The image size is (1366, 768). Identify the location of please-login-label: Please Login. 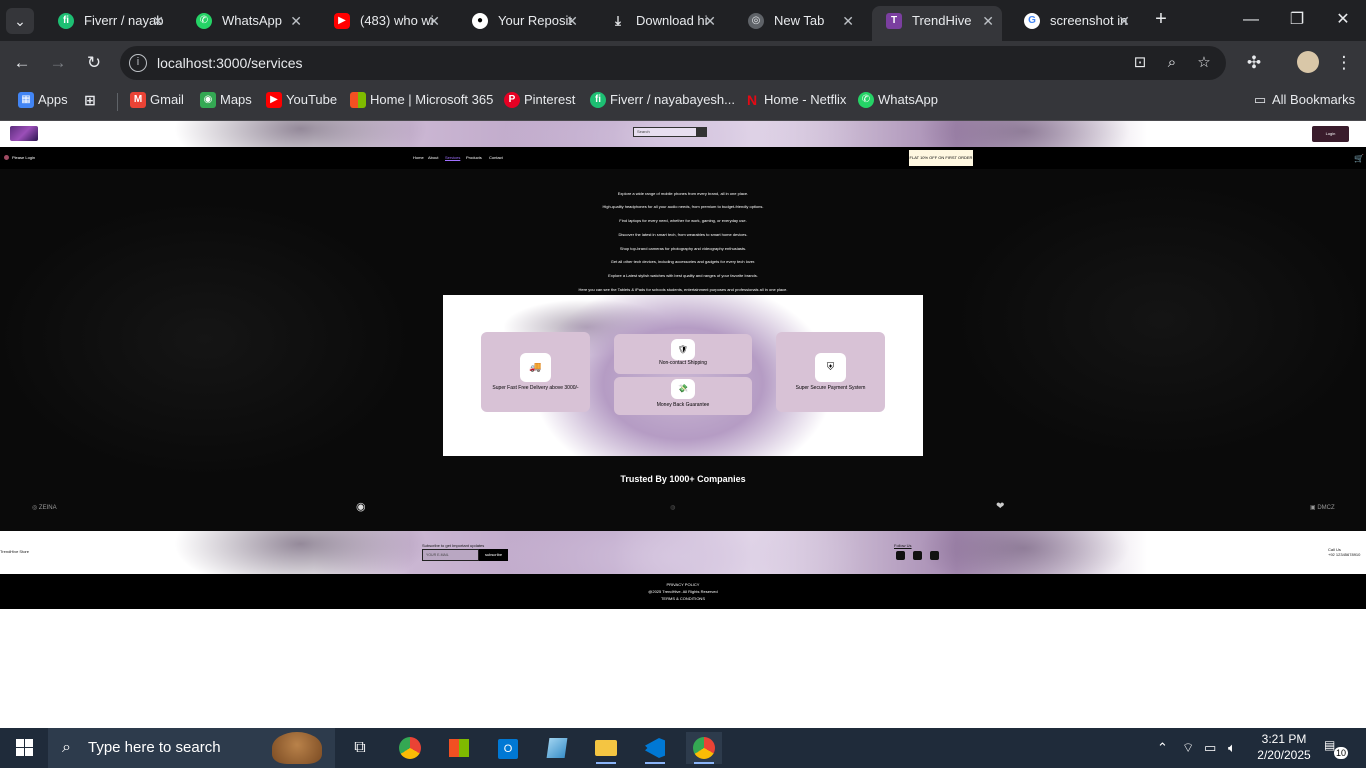
(24, 157).